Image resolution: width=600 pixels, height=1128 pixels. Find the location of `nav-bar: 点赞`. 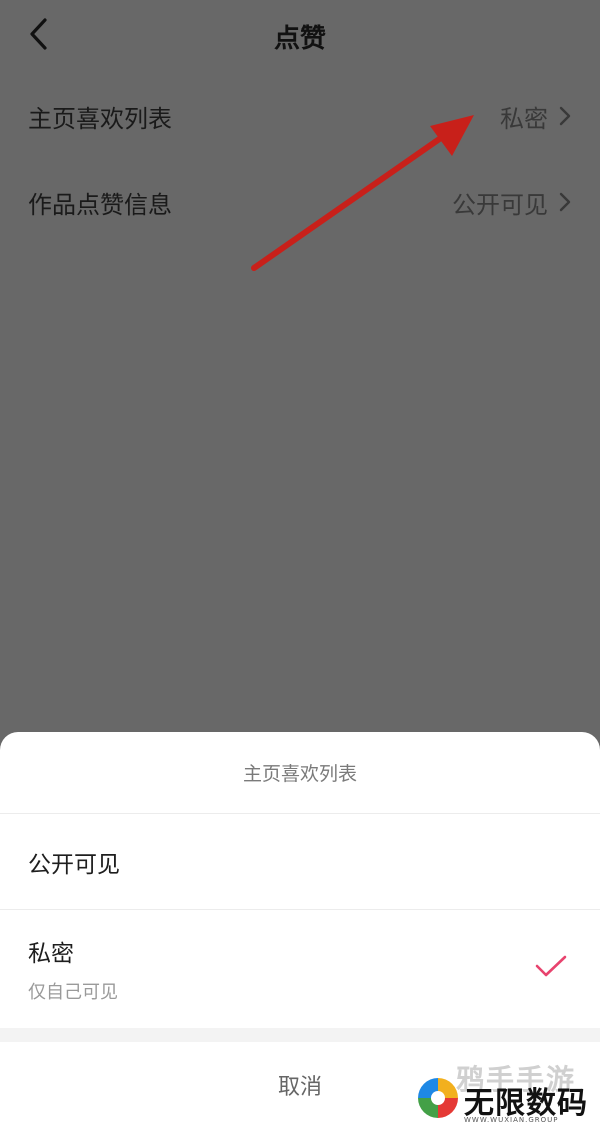

nav-bar: 点赞 is located at coordinates (300, 36).